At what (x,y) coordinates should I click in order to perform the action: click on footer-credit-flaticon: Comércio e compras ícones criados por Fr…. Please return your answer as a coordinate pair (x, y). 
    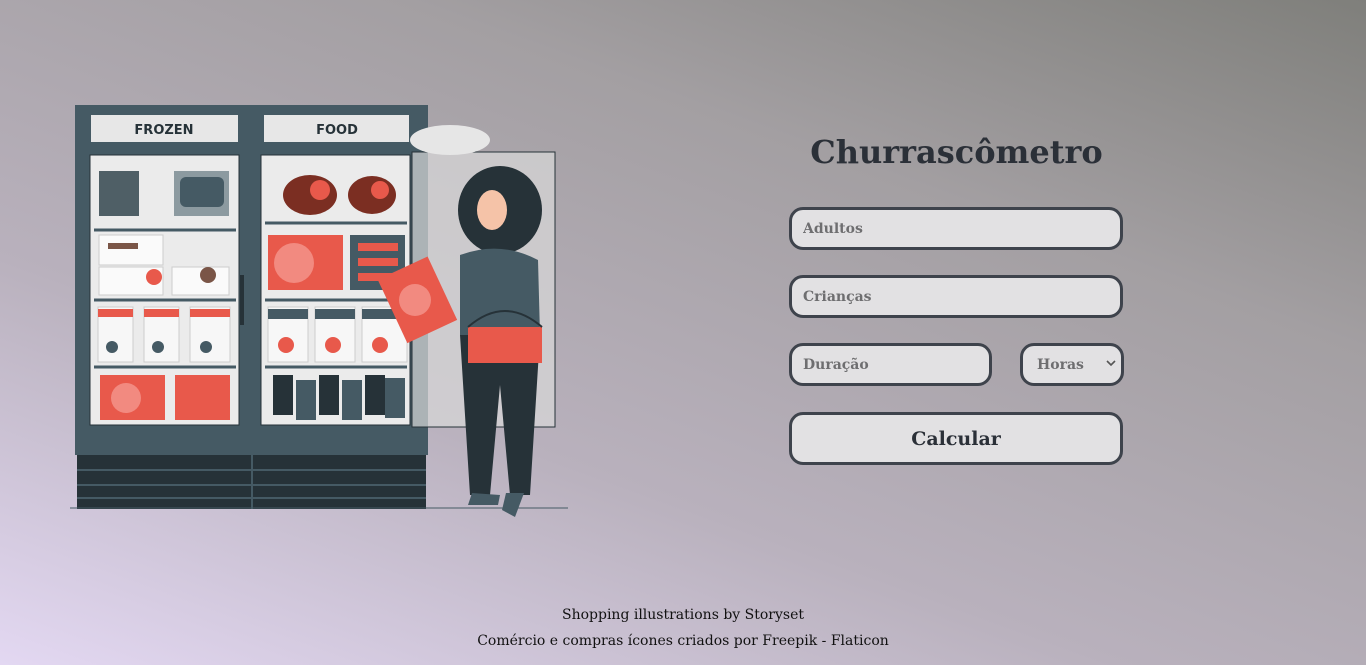
    Looking at the image, I should click on (683, 641).